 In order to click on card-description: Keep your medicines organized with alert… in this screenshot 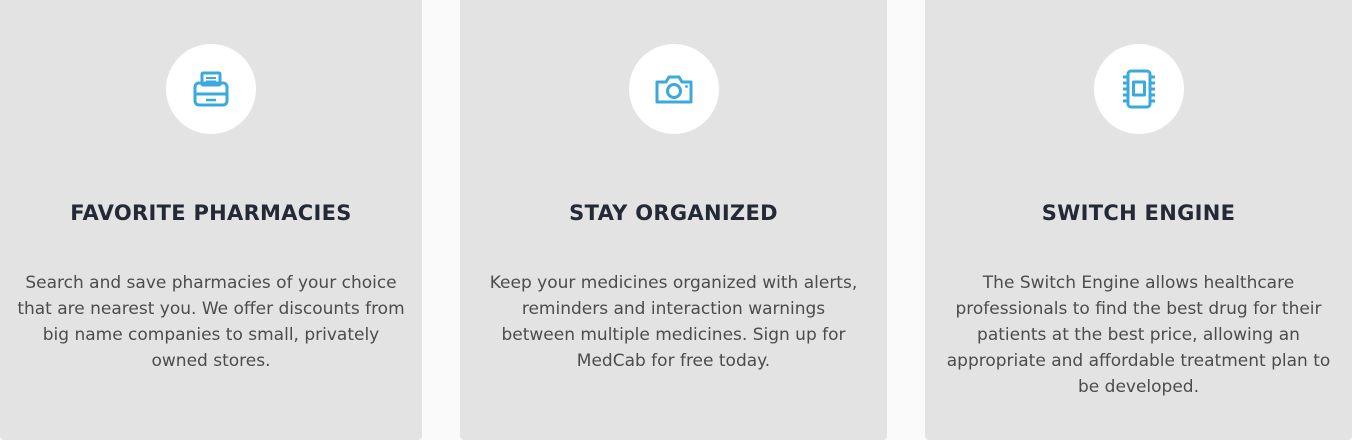, I will do `click(673, 322)`.